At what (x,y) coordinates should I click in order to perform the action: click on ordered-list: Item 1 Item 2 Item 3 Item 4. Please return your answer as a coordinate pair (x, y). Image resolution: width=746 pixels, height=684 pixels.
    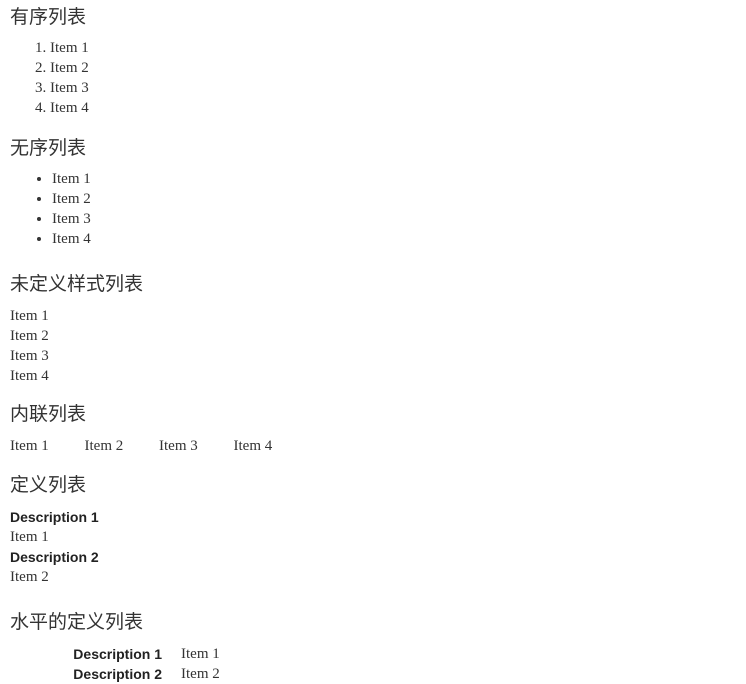
    Looking at the image, I should click on (373, 78).